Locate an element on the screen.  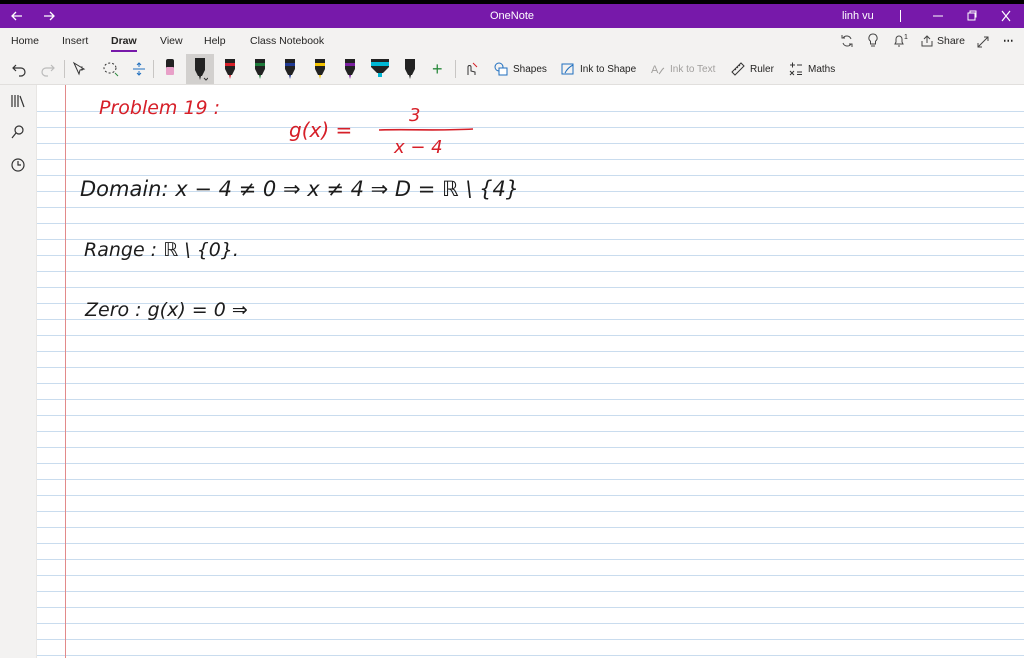
undo-button is located at coordinates (19, 69).